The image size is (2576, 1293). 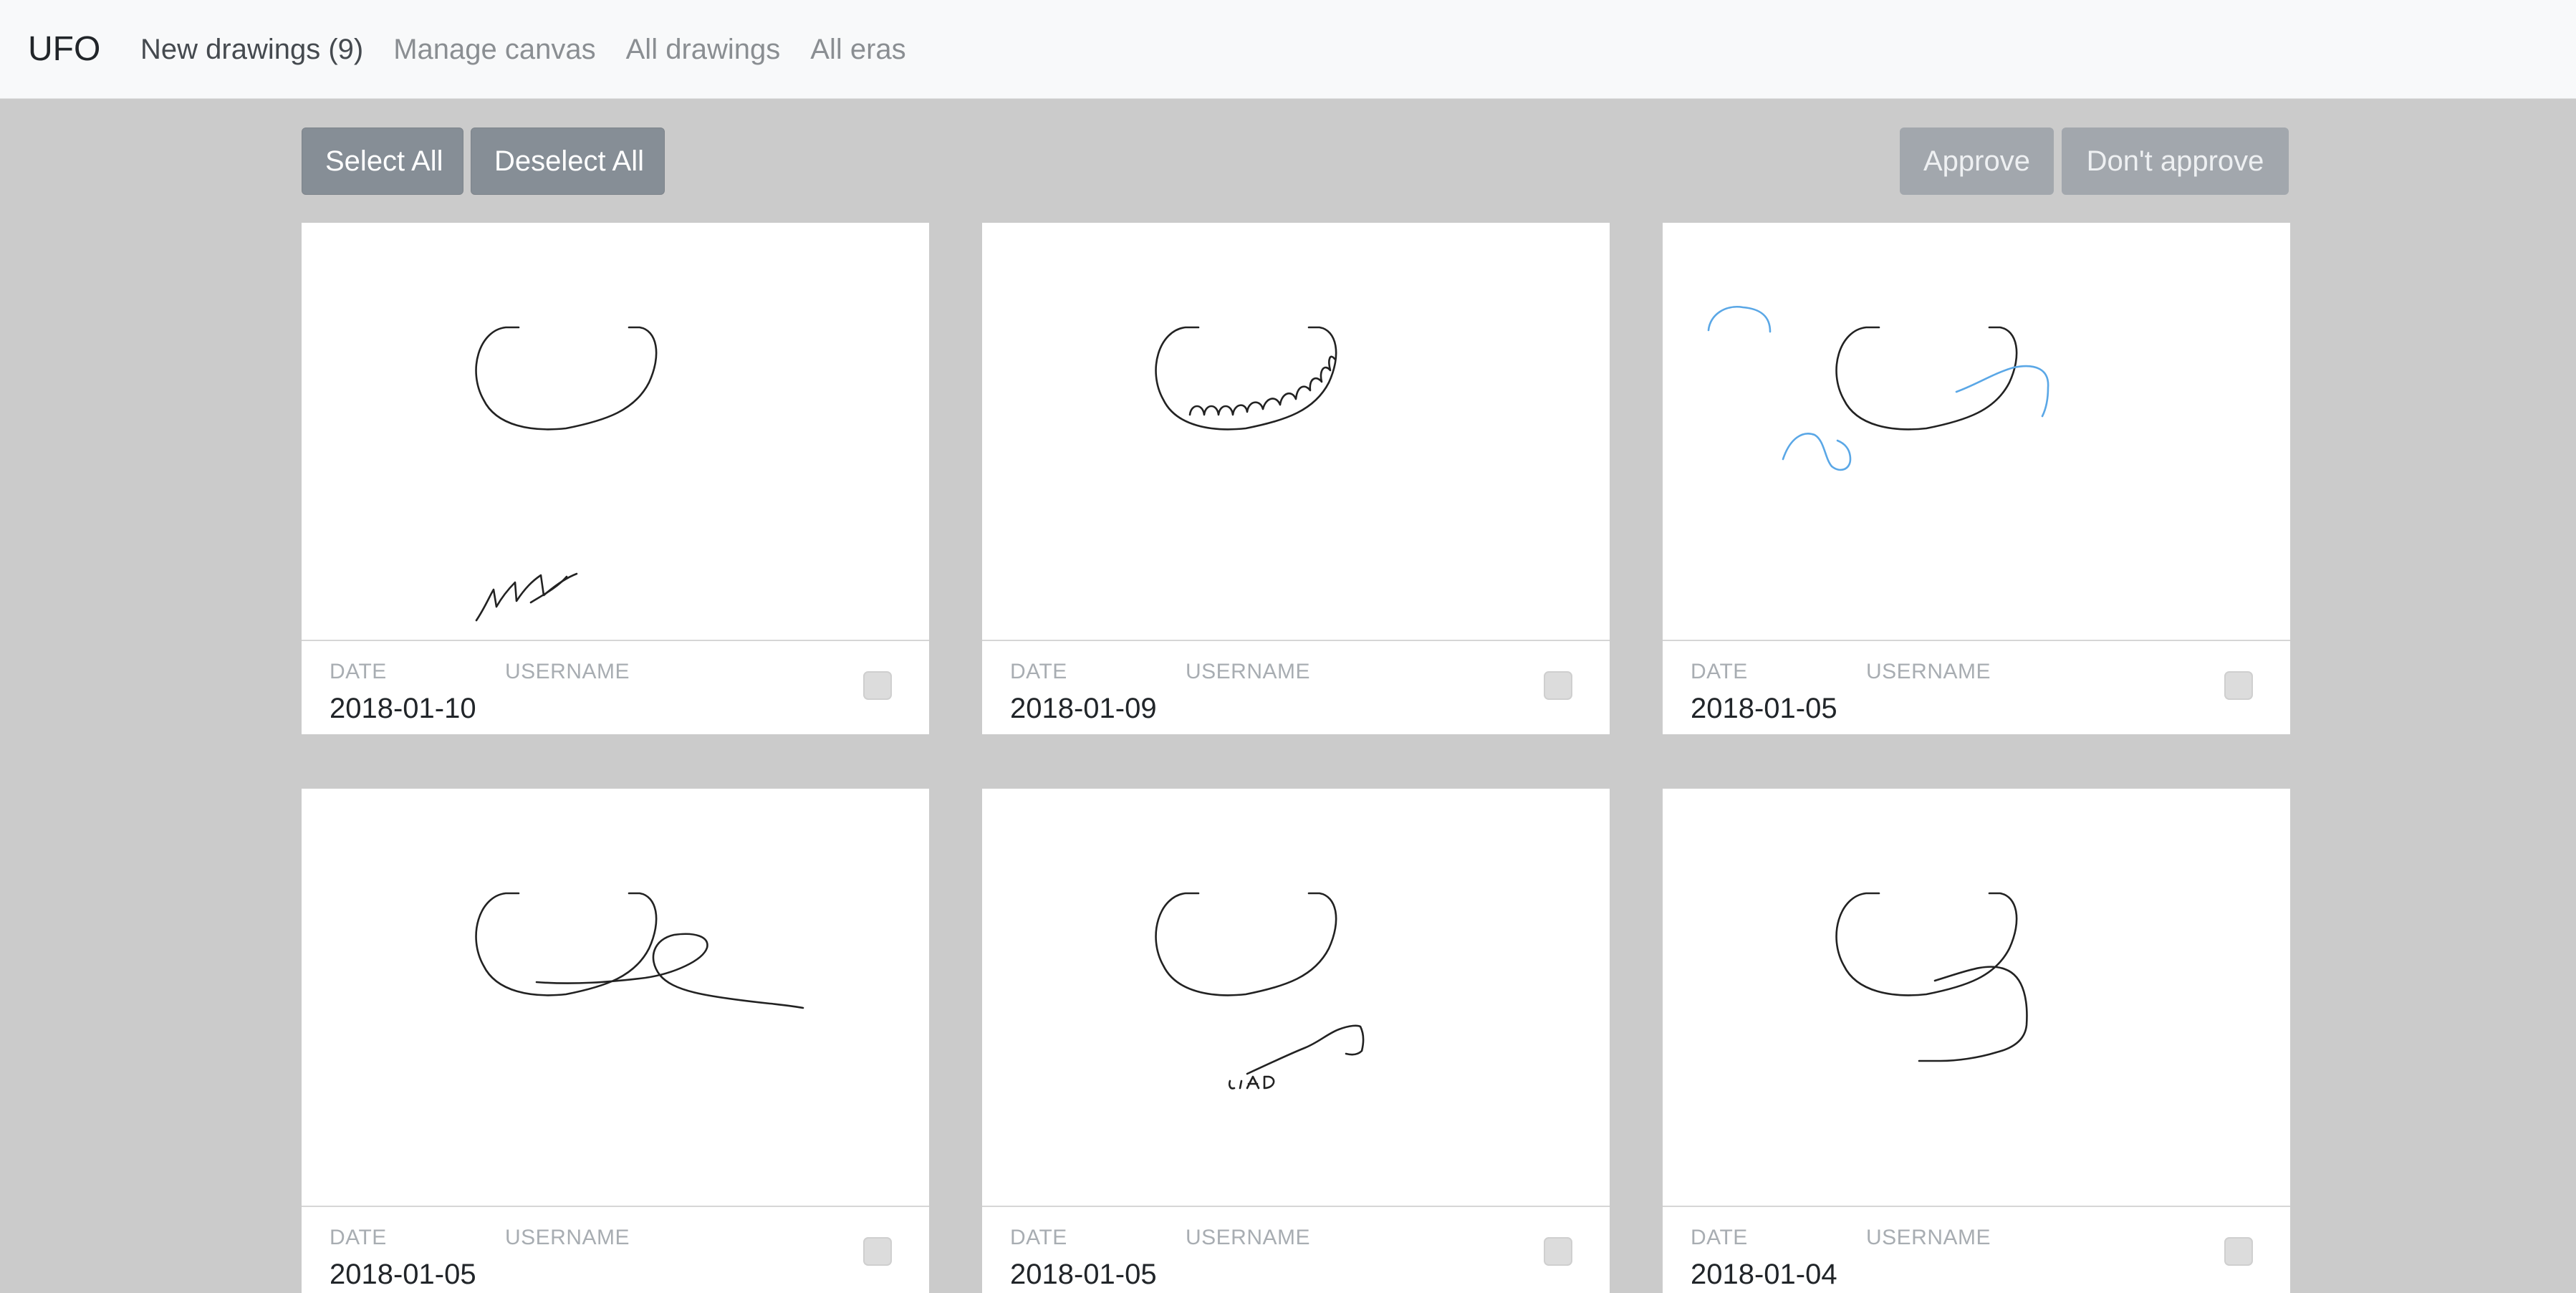 I want to click on brand-logo: UFO, so click(x=64, y=49).